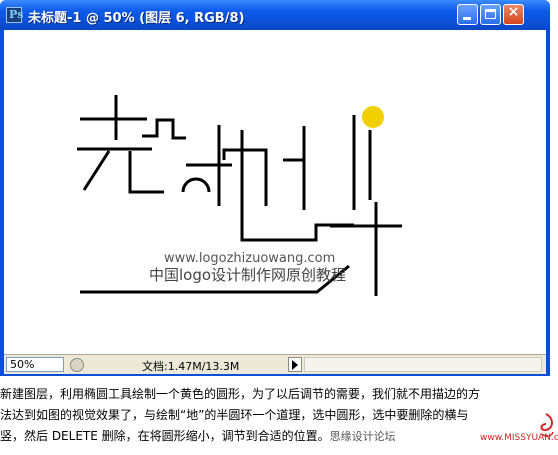 The image size is (558, 455). I want to click on close-icon: ×, so click(513, 12).